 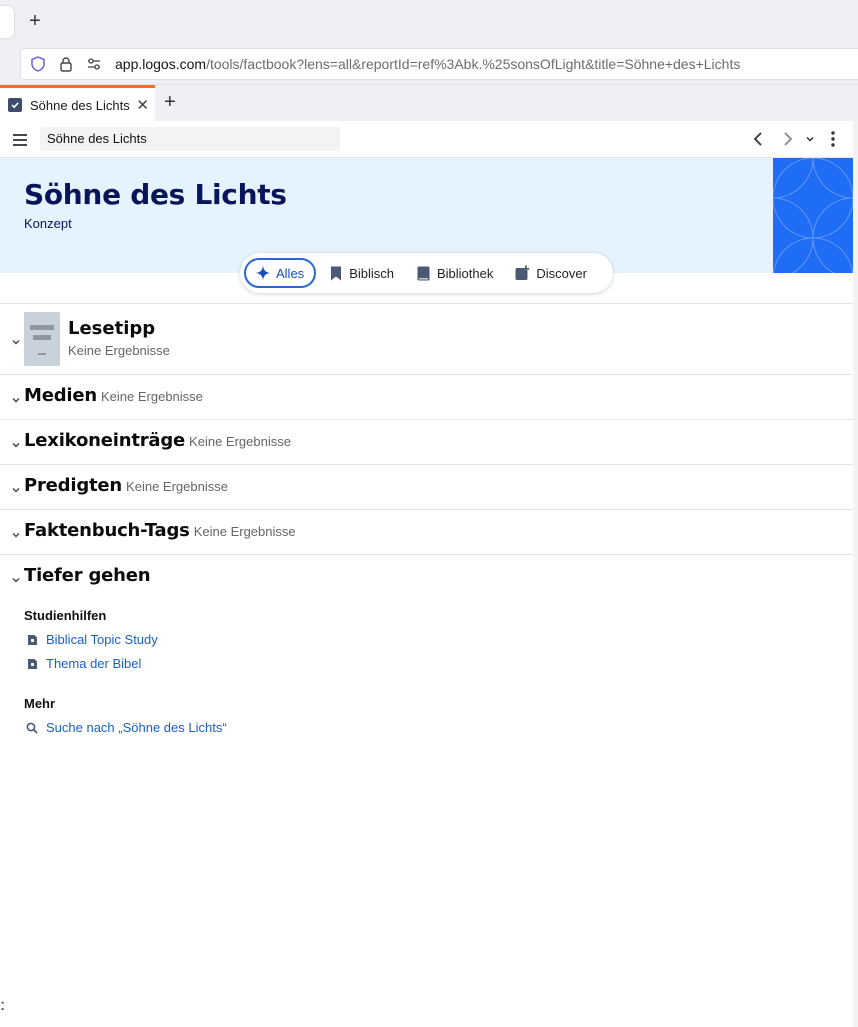 I want to click on new-tab-icon: +, so click(x=170, y=102).